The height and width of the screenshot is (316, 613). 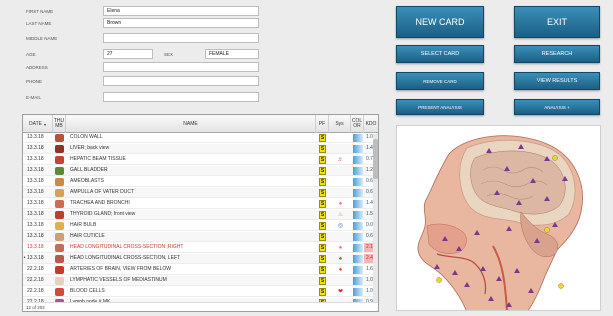 What do you see at coordinates (181, 38) in the screenshot?
I see `middle-name-field` at bounding box center [181, 38].